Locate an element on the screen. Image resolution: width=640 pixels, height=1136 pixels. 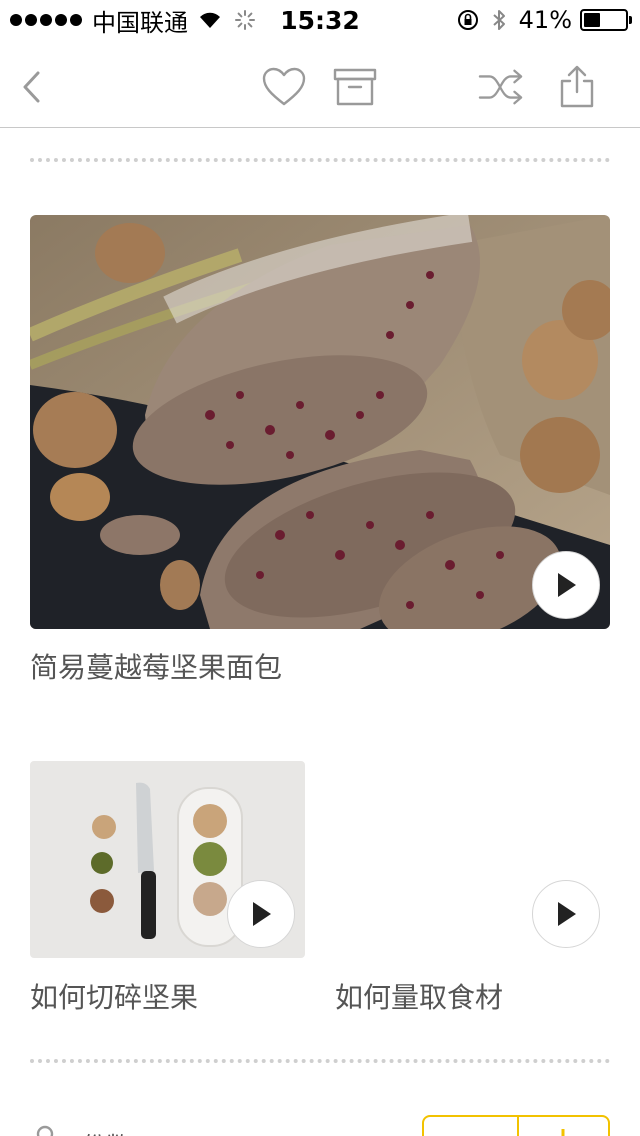
bluetooth-icon is located at coordinates (498, 20).